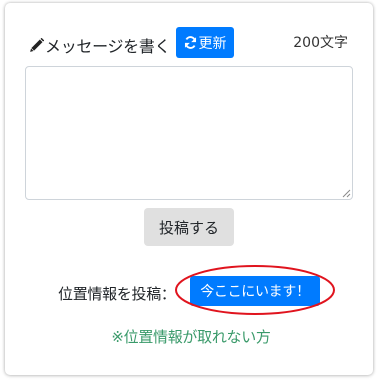  What do you see at coordinates (212, 43) in the screenshot?
I see `refresh-button-label: 更新` at bounding box center [212, 43].